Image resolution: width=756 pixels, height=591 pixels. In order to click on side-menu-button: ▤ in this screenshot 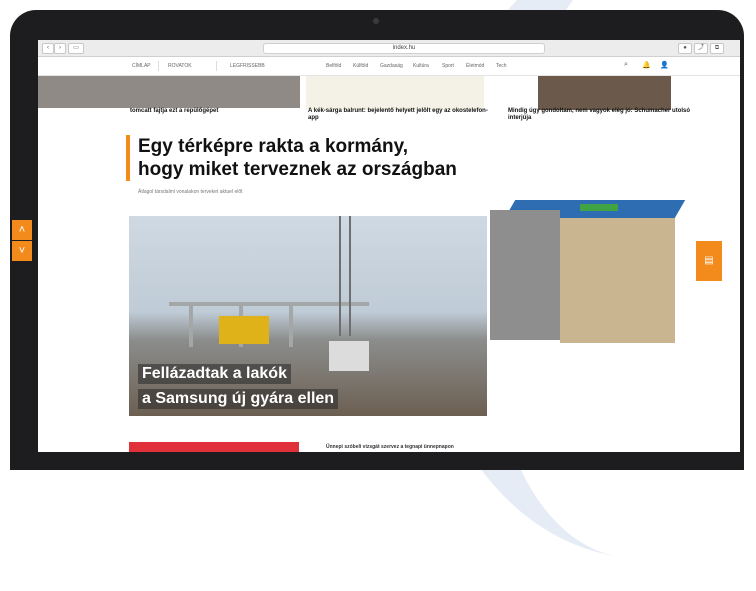, I will do `click(709, 261)`.